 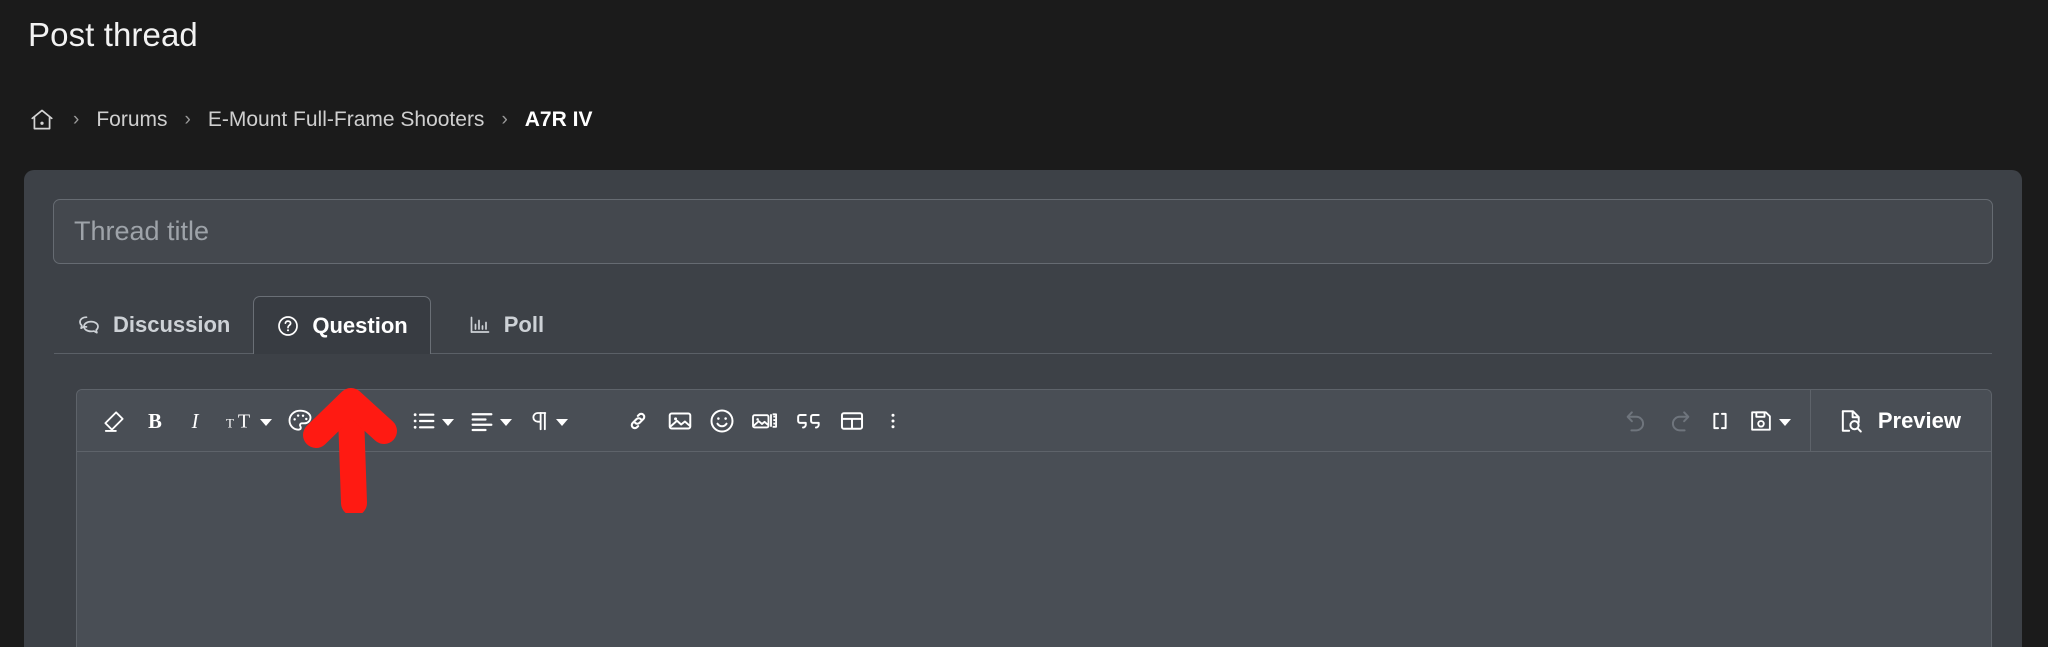 I want to click on undo-icon, so click(x=1637, y=421).